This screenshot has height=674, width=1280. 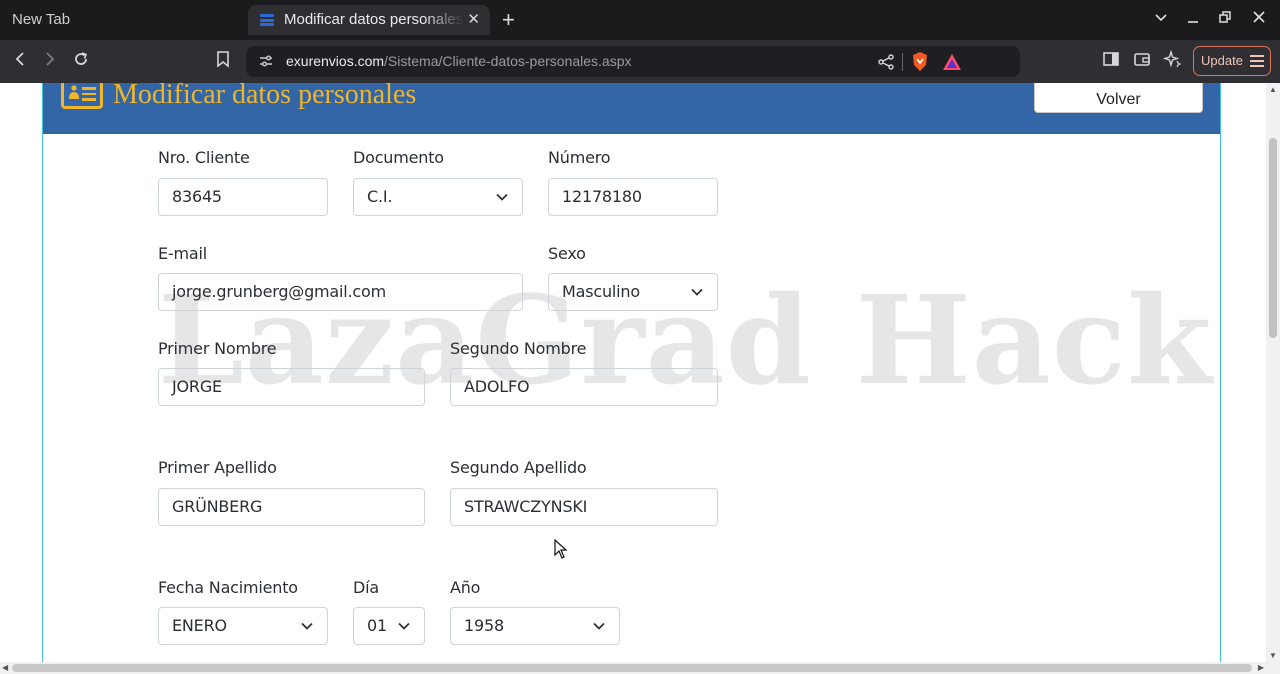 I want to click on nro-cliente-input: 83645, so click(x=243, y=197).